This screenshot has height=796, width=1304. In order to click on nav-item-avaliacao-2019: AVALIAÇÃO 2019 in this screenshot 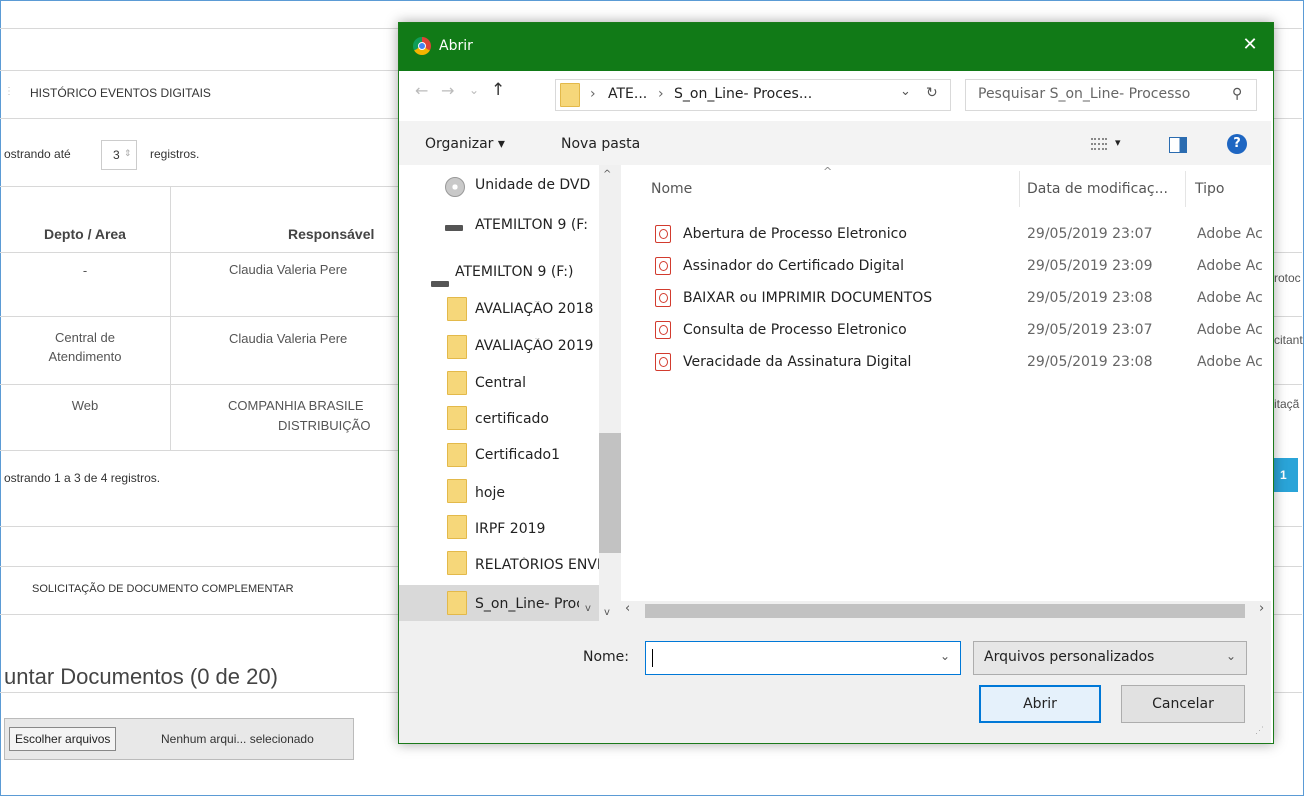, I will do `click(537, 346)`.